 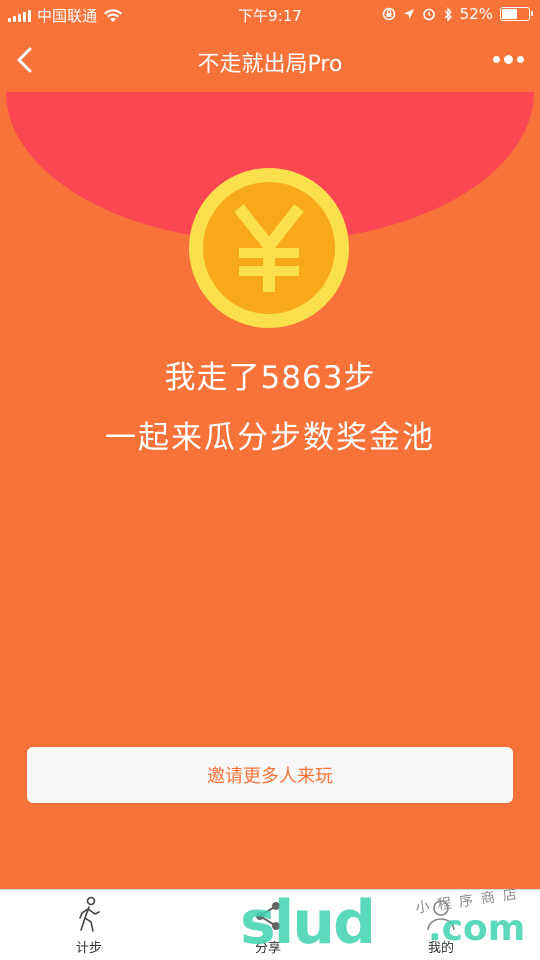 What do you see at coordinates (270, 15) in the screenshot?
I see `status-bar: 中国联通 下午9:17 52%` at bounding box center [270, 15].